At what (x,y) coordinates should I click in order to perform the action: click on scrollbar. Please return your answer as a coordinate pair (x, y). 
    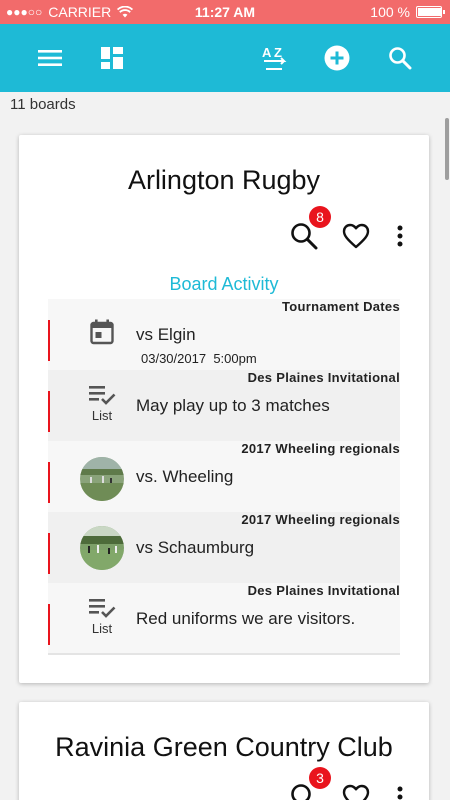
    Looking at the image, I should click on (447, 149).